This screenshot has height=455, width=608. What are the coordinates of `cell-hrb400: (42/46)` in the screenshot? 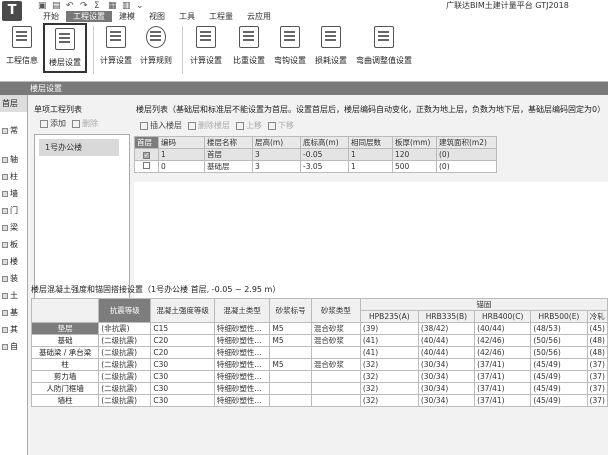 It's located at (503, 340).